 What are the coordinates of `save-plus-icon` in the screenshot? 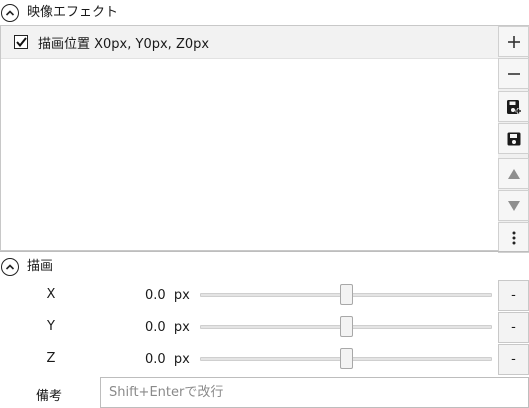 It's located at (513, 106).